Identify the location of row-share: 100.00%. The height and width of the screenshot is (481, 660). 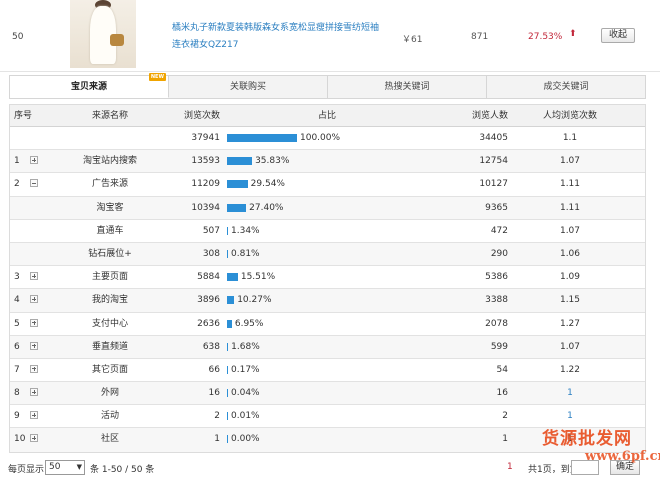
(320, 138).